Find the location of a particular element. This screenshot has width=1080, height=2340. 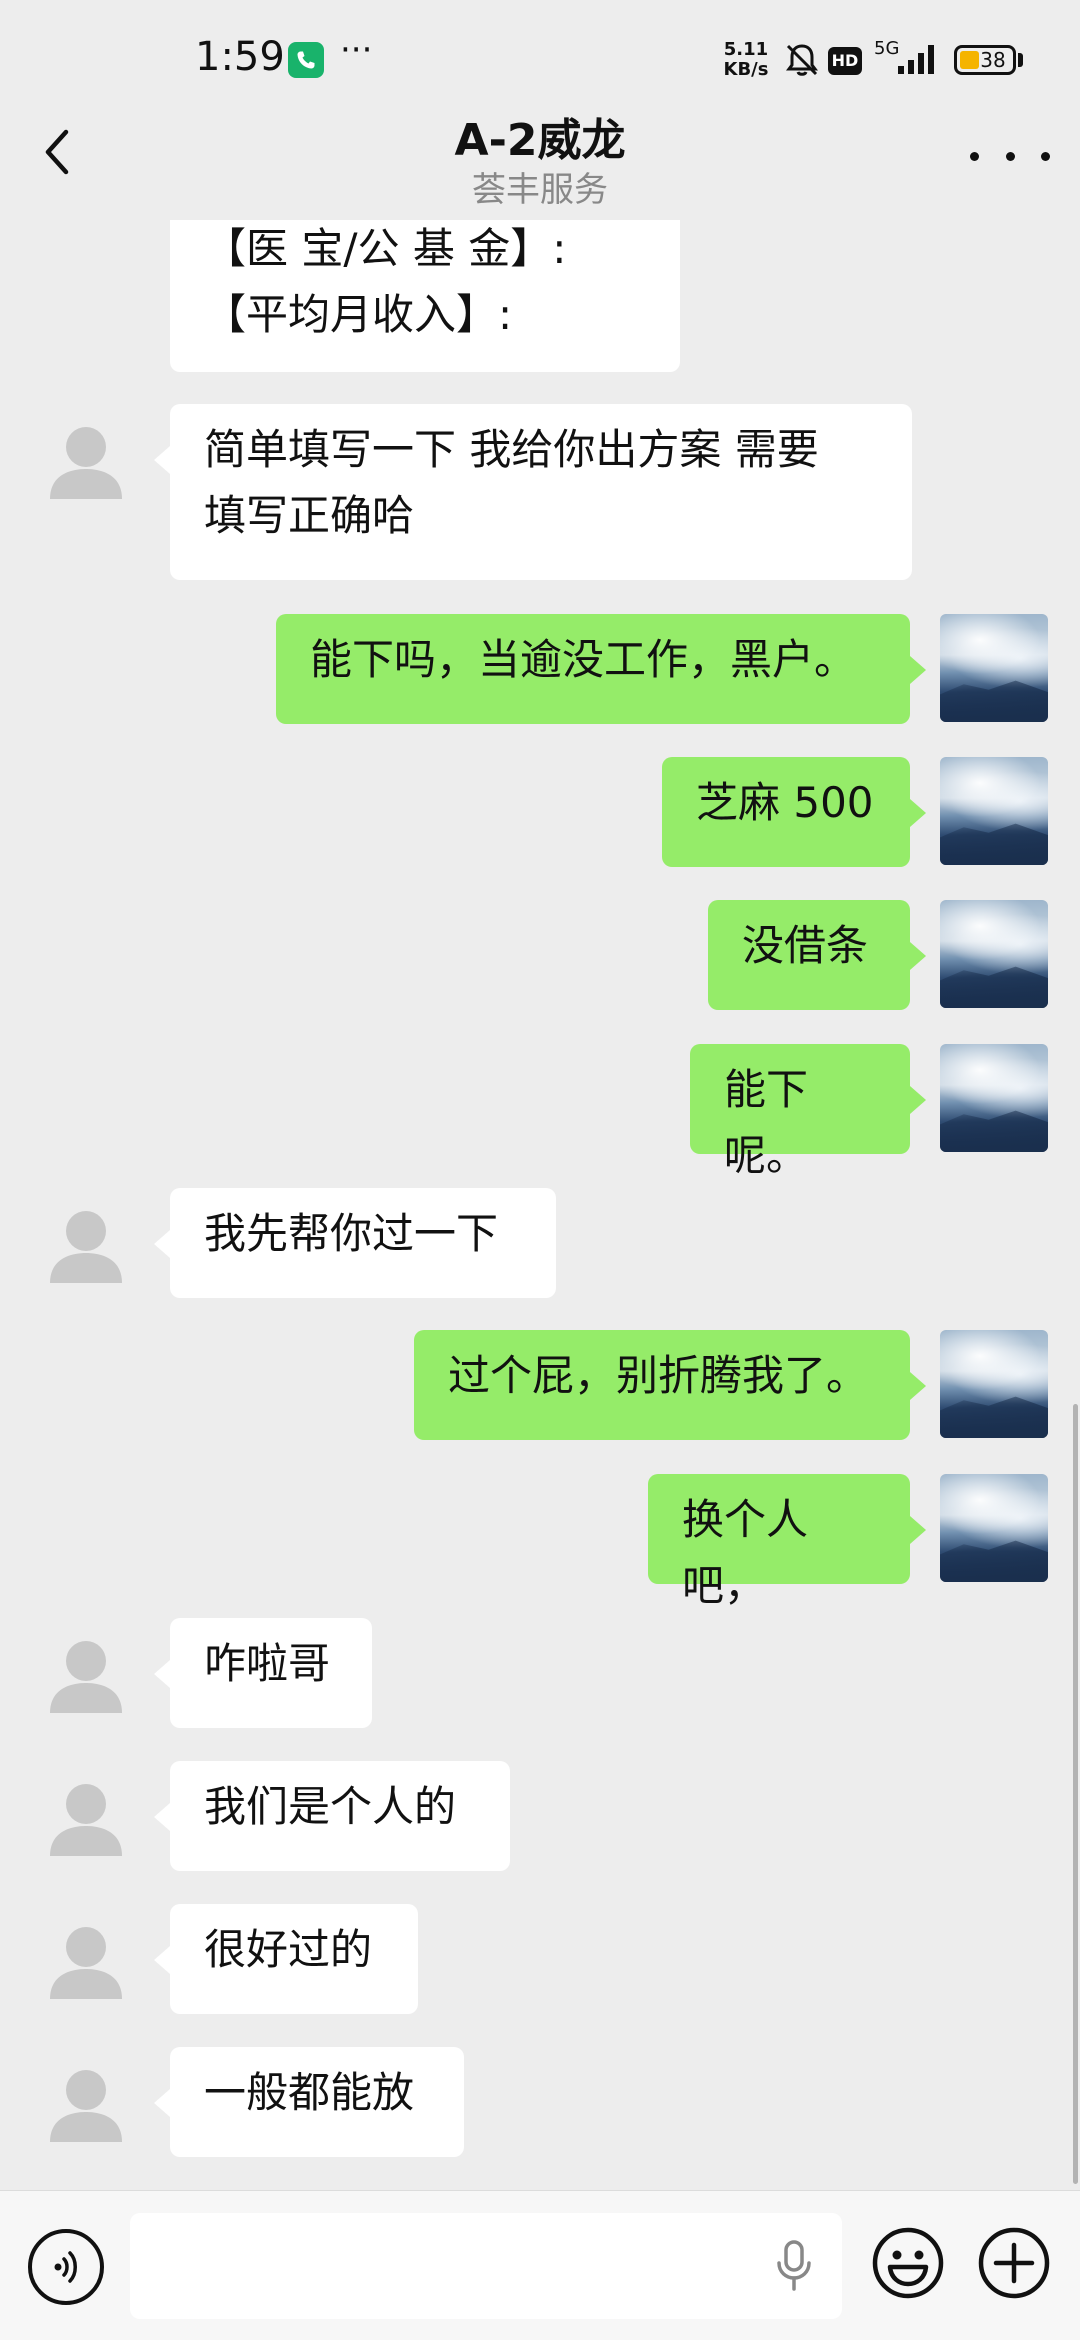

chat-title: A-2威龙 is located at coordinates (540, 140).